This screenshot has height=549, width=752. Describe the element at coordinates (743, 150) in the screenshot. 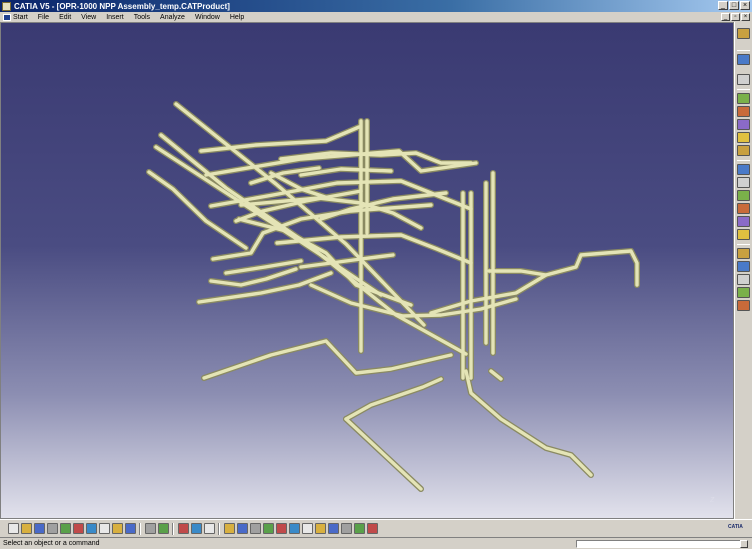

I see `graph-tree-icon` at that location.